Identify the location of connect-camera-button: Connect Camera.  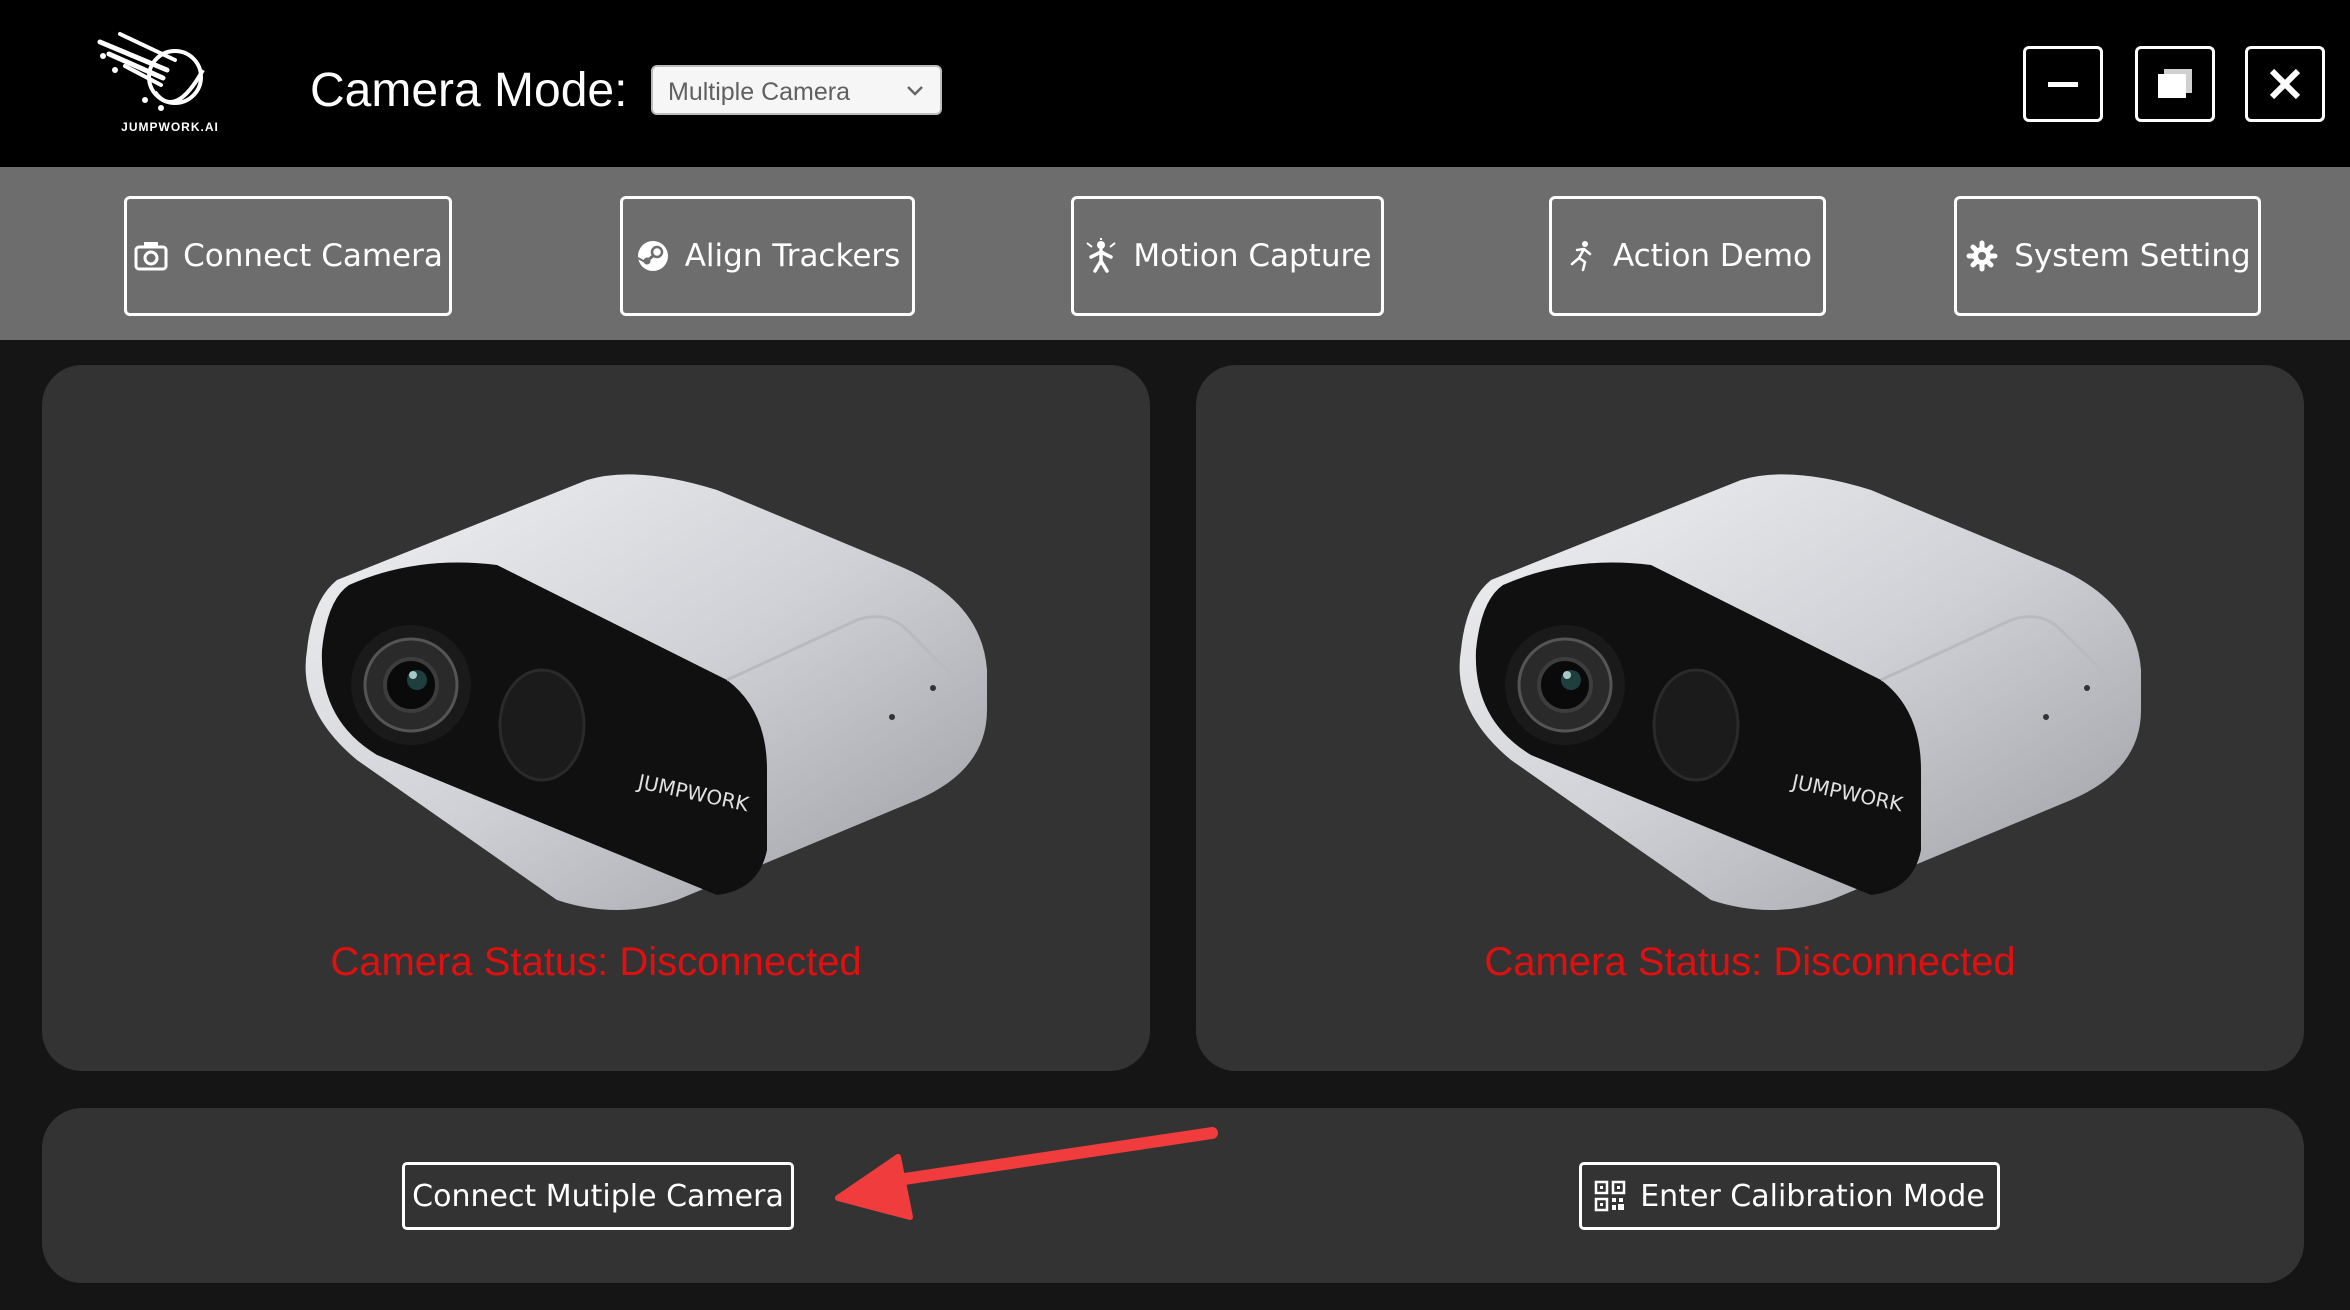
(288, 256).